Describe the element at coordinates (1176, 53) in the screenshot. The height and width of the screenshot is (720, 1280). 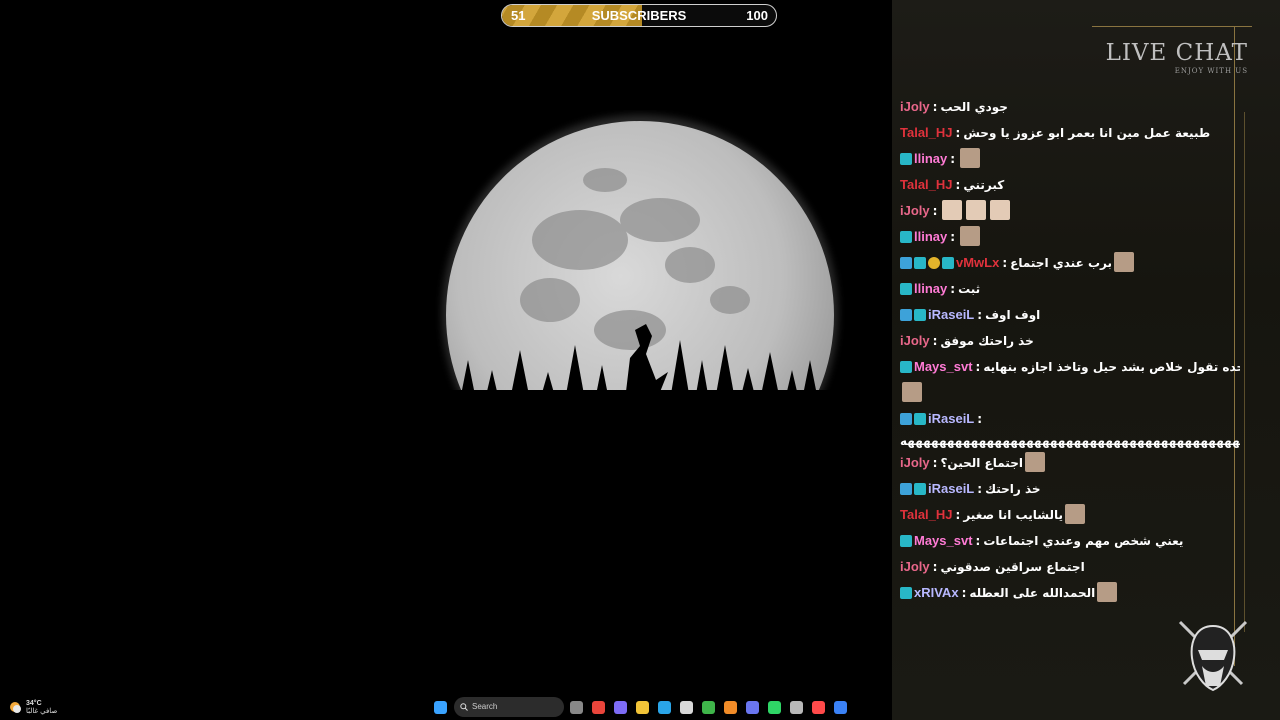
I see `chat-title: LIVE CHAT` at that location.